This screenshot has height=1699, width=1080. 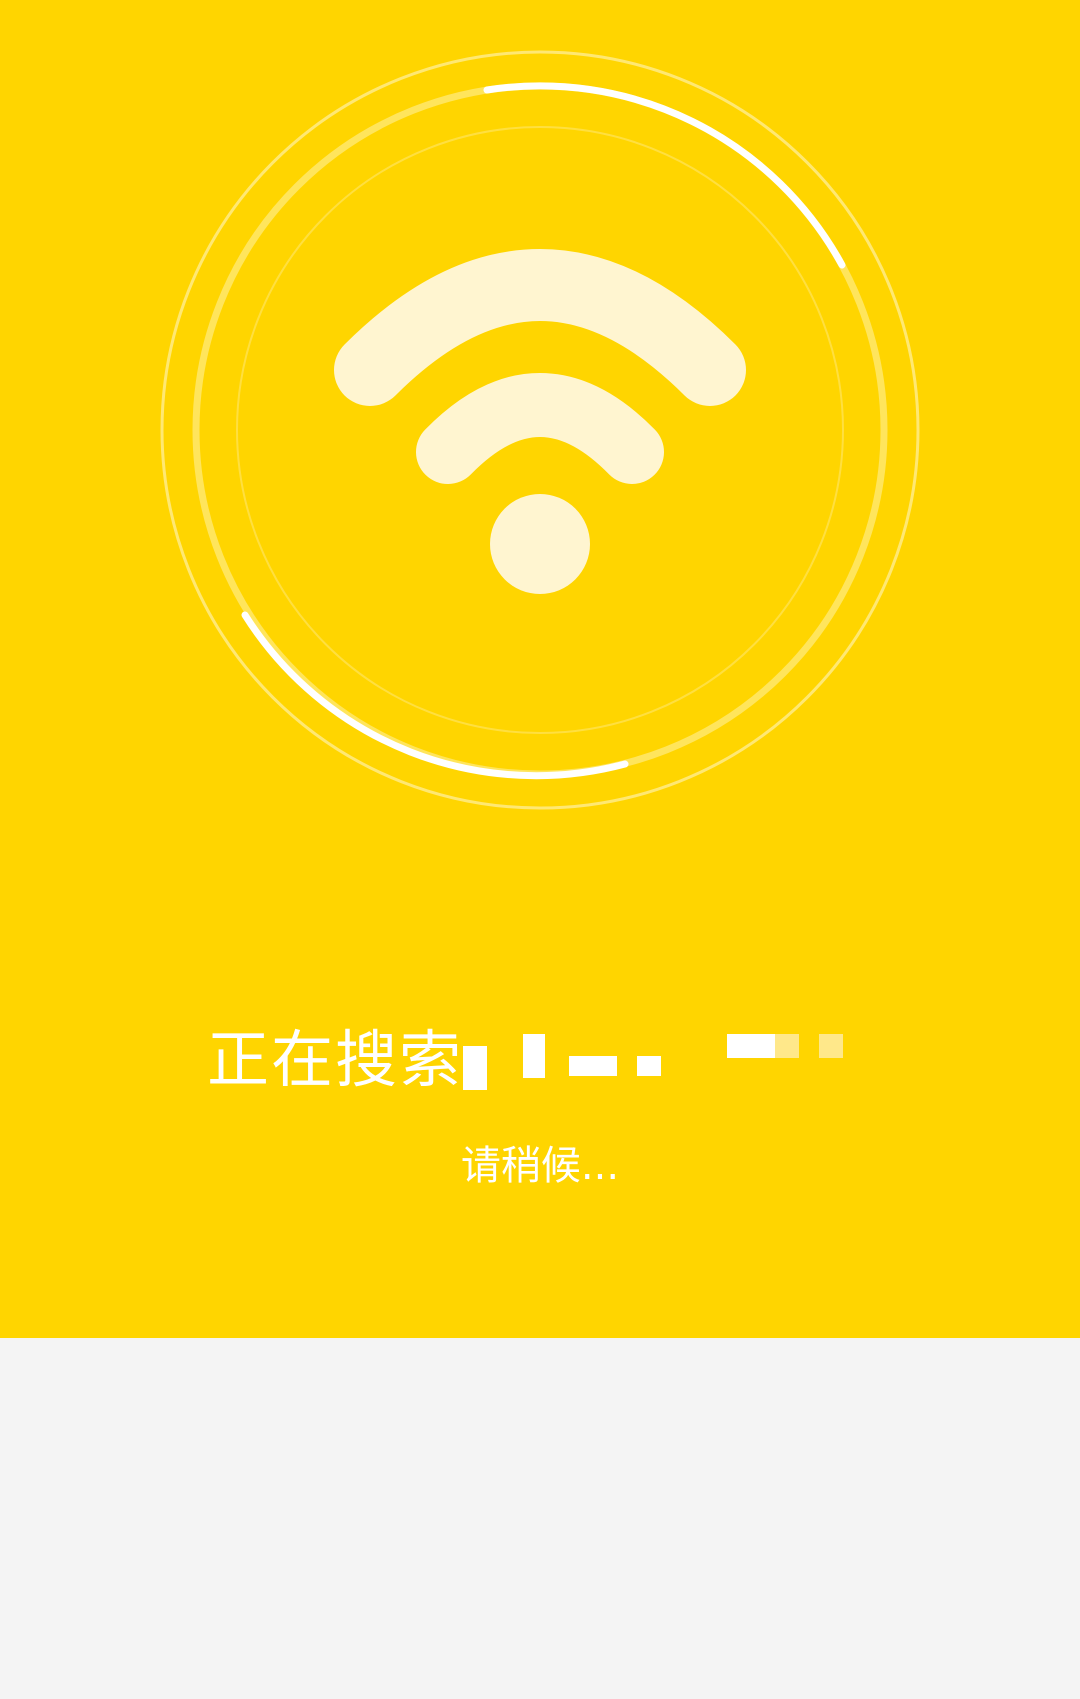 What do you see at coordinates (668, 1060) in the screenshot?
I see `title-render-artifact` at bounding box center [668, 1060].